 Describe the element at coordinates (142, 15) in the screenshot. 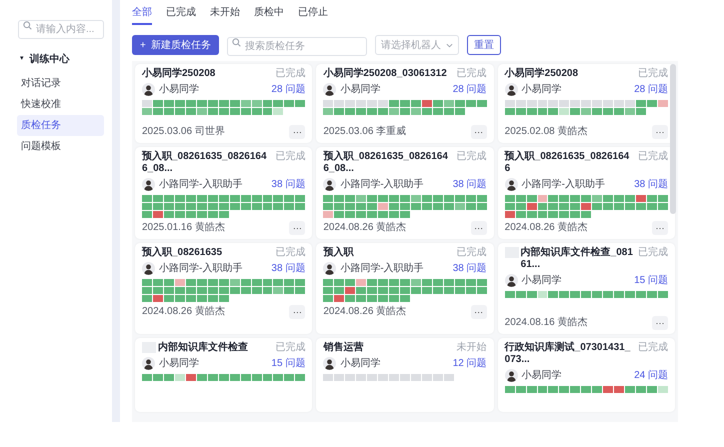

I see `tab: 全部` at that location.